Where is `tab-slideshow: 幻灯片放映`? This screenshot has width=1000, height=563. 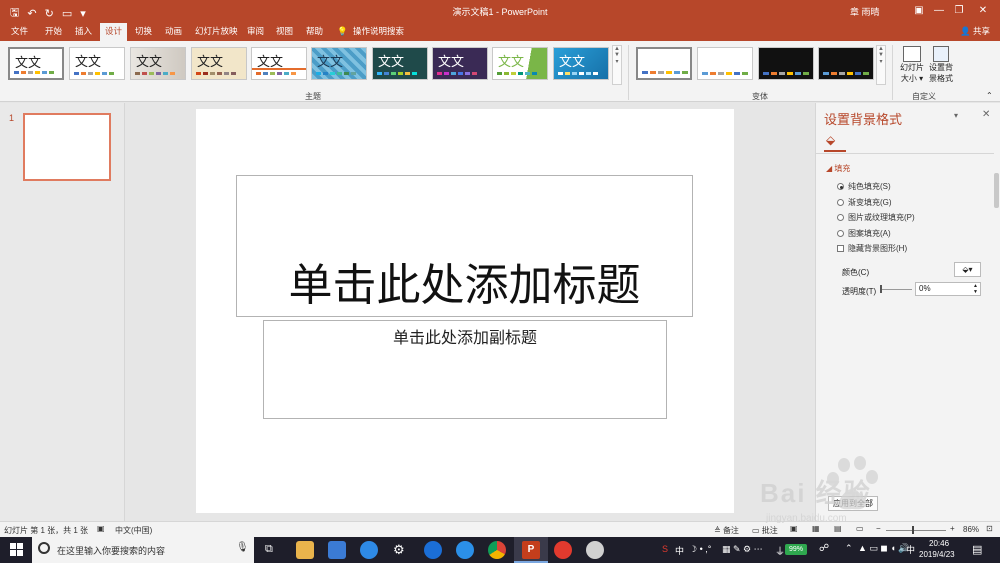 tab-slideshow: 幻灯片放映 is located at coordinates (216, 31).